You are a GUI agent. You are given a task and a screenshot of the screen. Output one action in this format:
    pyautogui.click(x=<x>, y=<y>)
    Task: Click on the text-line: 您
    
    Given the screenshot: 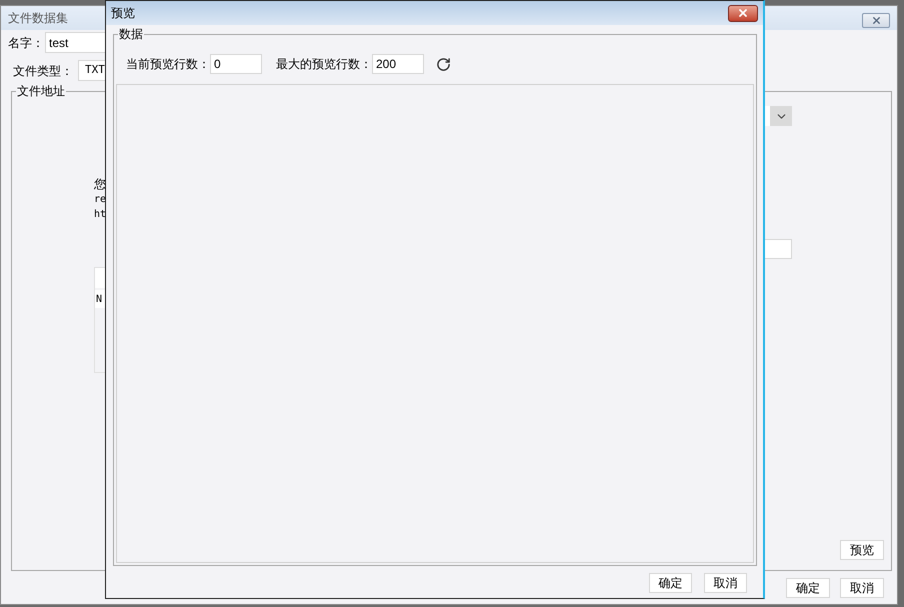 What is the action you would take?
    pyautogui.click(x=100, y=184)
    